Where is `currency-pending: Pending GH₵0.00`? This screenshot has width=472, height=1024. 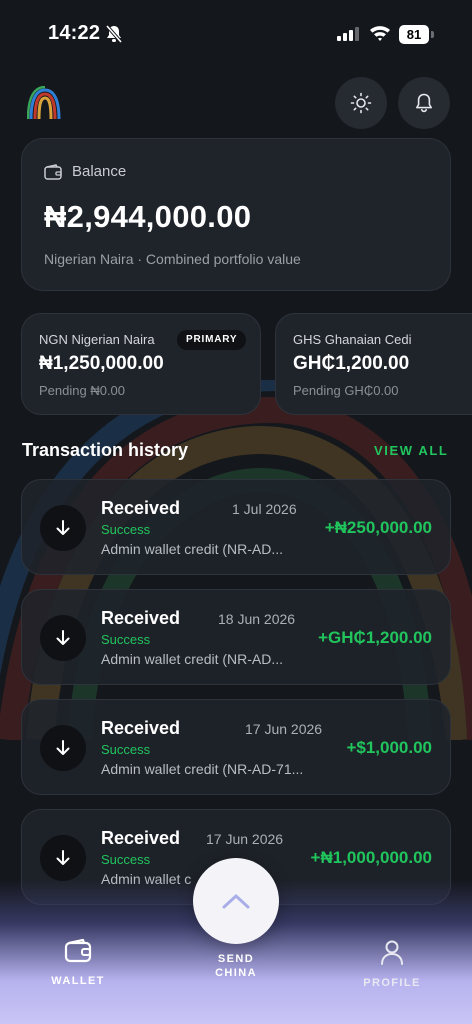
currency-pending: Pending GH₵0.00 is located at coordinates (346, 390).